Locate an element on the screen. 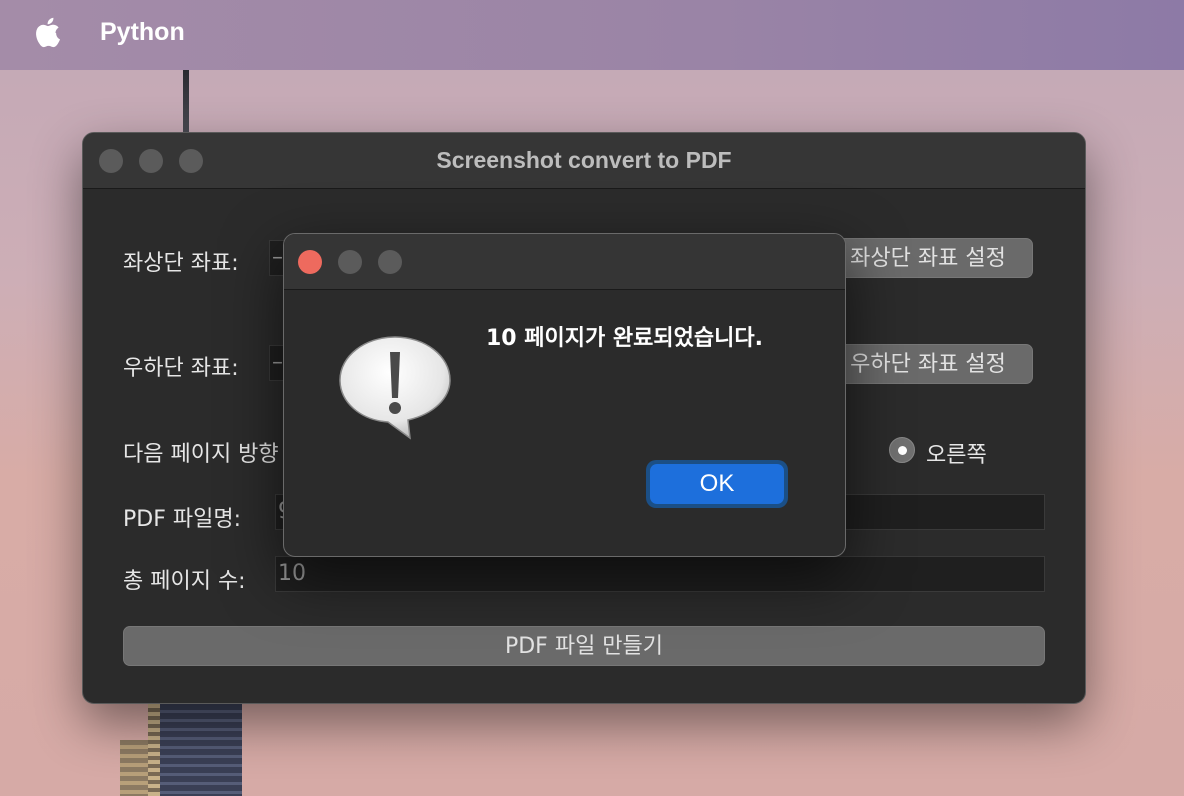 The height and width of the screenshot is (796, 1184). ok-button-label: OK is located at coordinates (717, 484).